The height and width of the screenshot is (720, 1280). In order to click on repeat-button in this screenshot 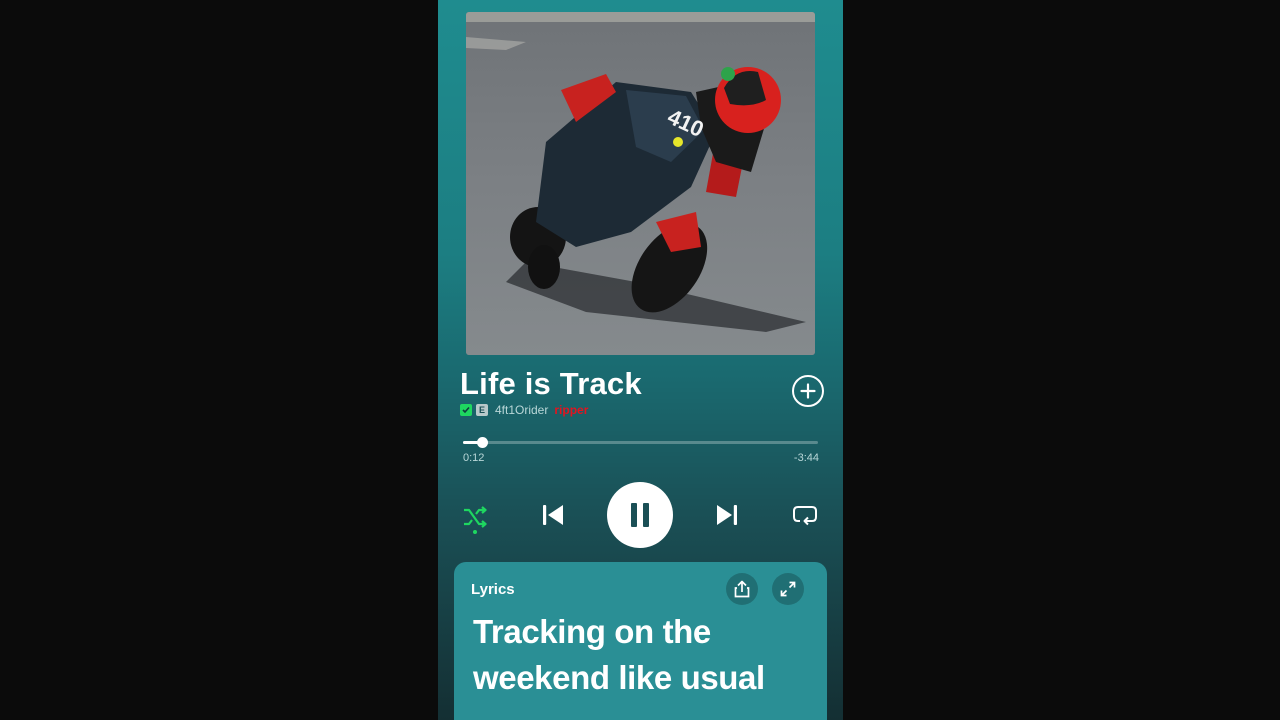, I will do `click(805, 515)`.